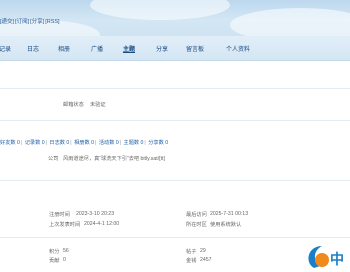  I want to click on logo-ball-icon, so click(322, 260).